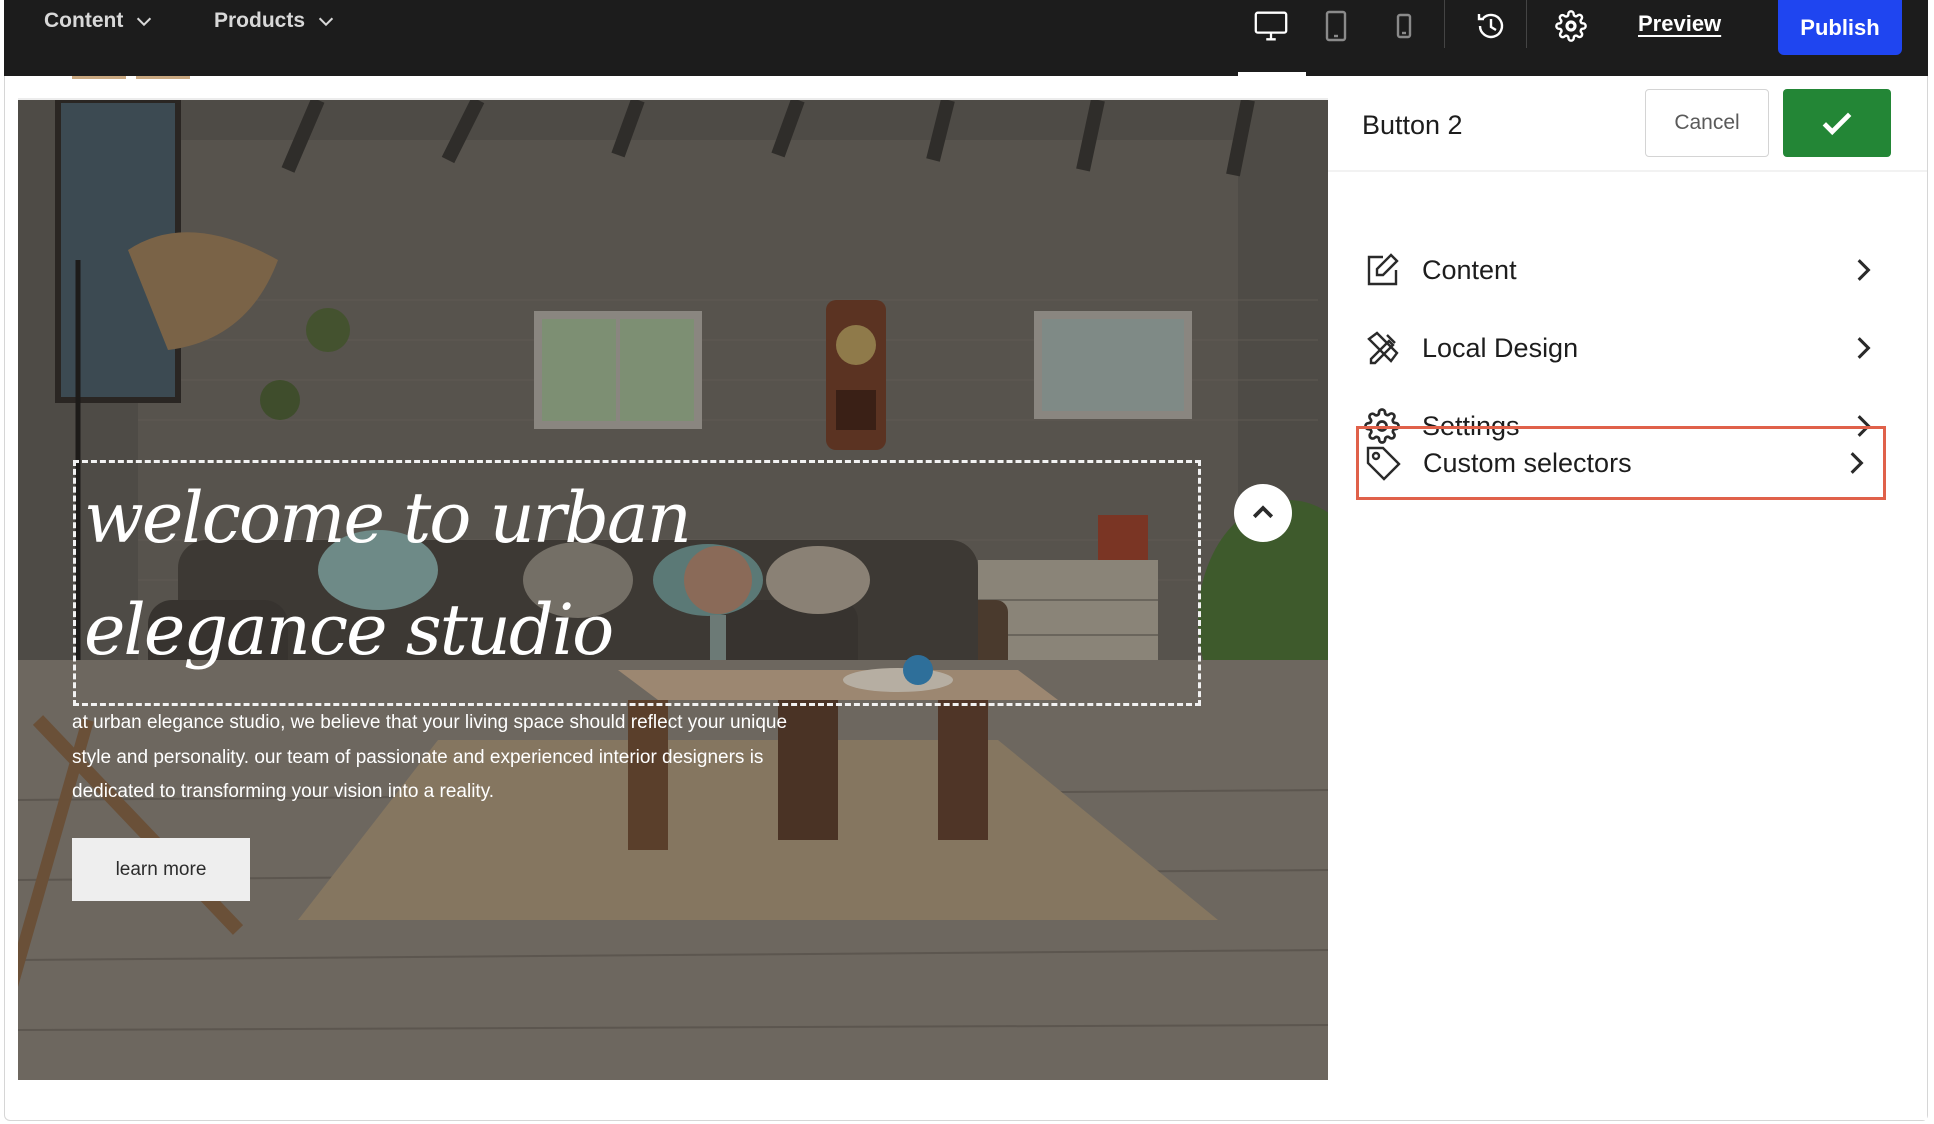 Image resolution: width=1934 pixels, height=1124 pixels. I want to click on checkmark-icon, so click(1837, 124).